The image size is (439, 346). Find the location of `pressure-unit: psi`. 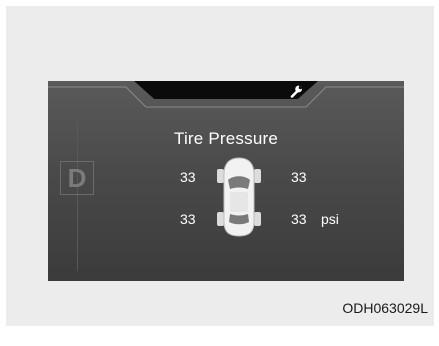

pressure-unit: psi is located at coordinates (330, 219).